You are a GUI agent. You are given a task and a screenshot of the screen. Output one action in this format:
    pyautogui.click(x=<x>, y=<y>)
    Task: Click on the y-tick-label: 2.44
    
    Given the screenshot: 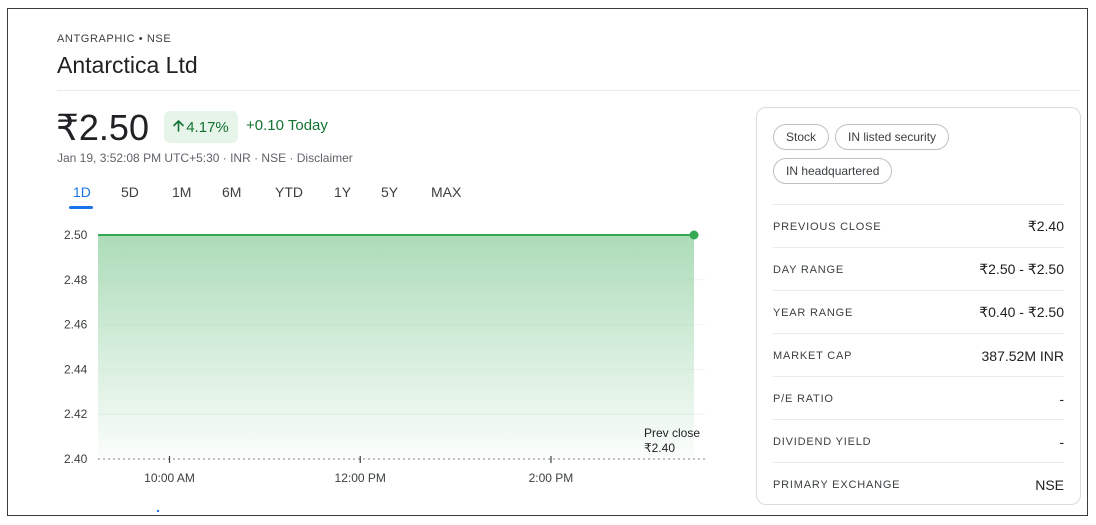 What is the action you would take?
    pyautogui.click(x=76, y=369)
    